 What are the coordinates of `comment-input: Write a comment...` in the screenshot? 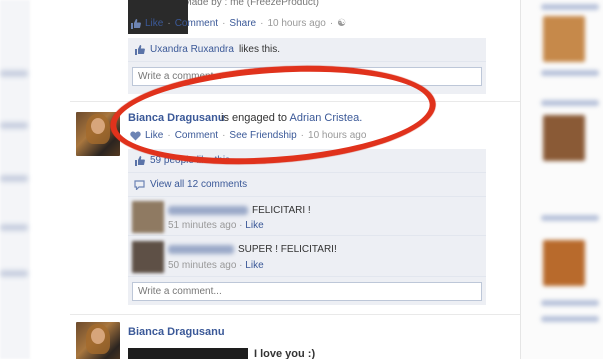 It's located at (307, 291).